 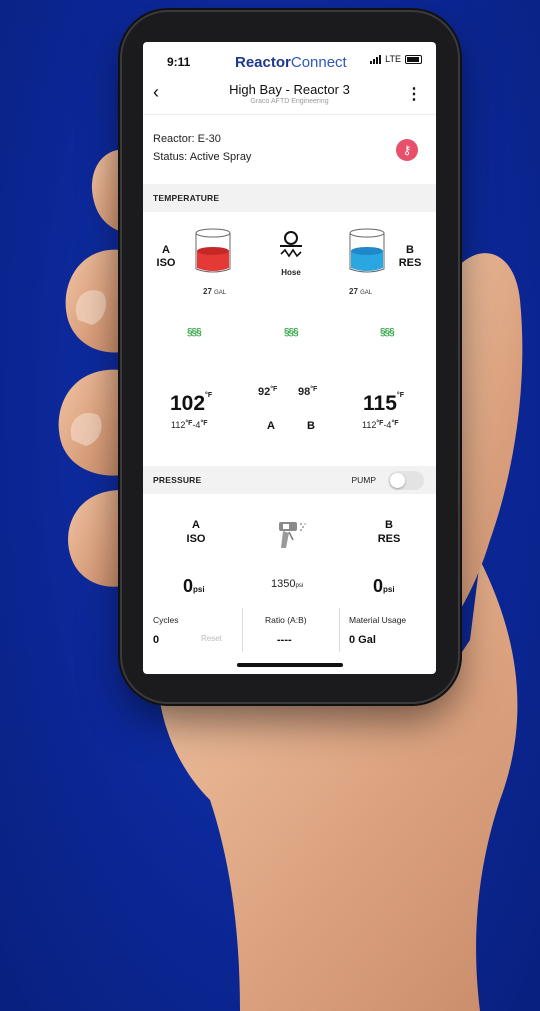 I want to click on material-stat: Material Usage 0 Gal, so click(x=388, y=635).